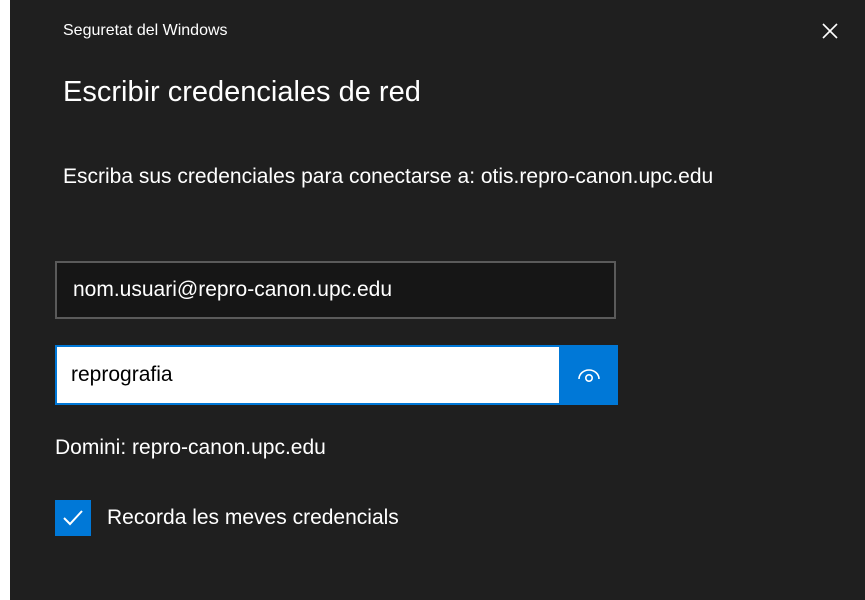  I want to click on window-title: Seguretat del Windows, so click(145, 30).